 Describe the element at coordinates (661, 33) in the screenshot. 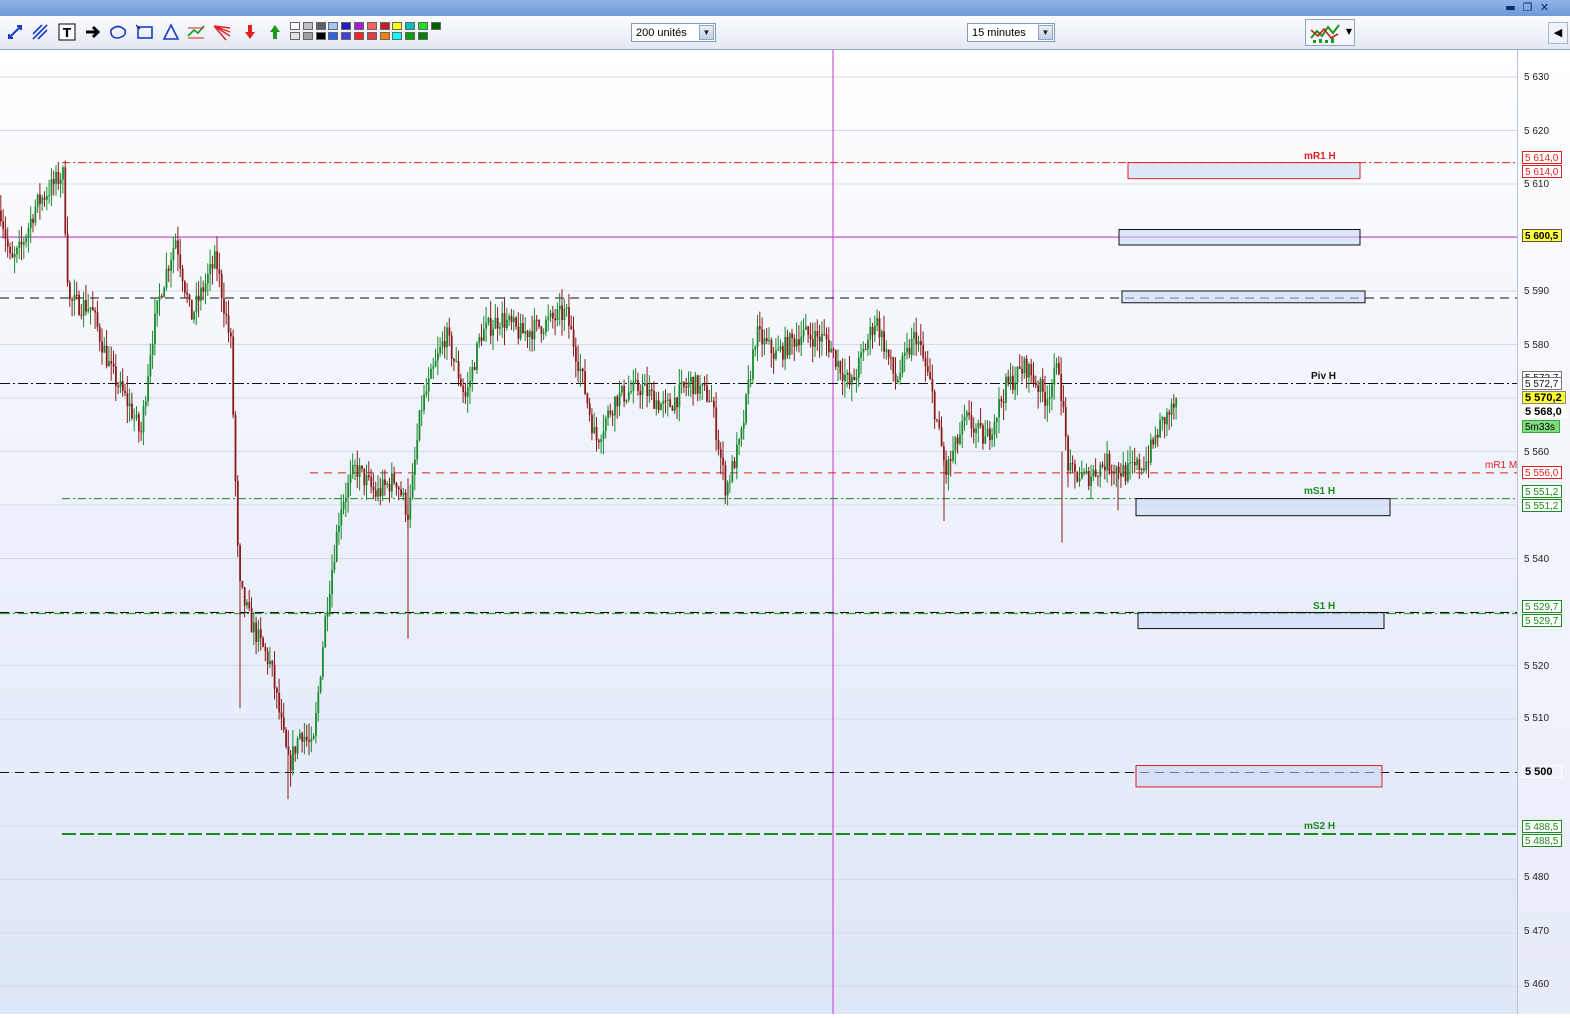

I see `units-select-value: 200 unités` at that location.